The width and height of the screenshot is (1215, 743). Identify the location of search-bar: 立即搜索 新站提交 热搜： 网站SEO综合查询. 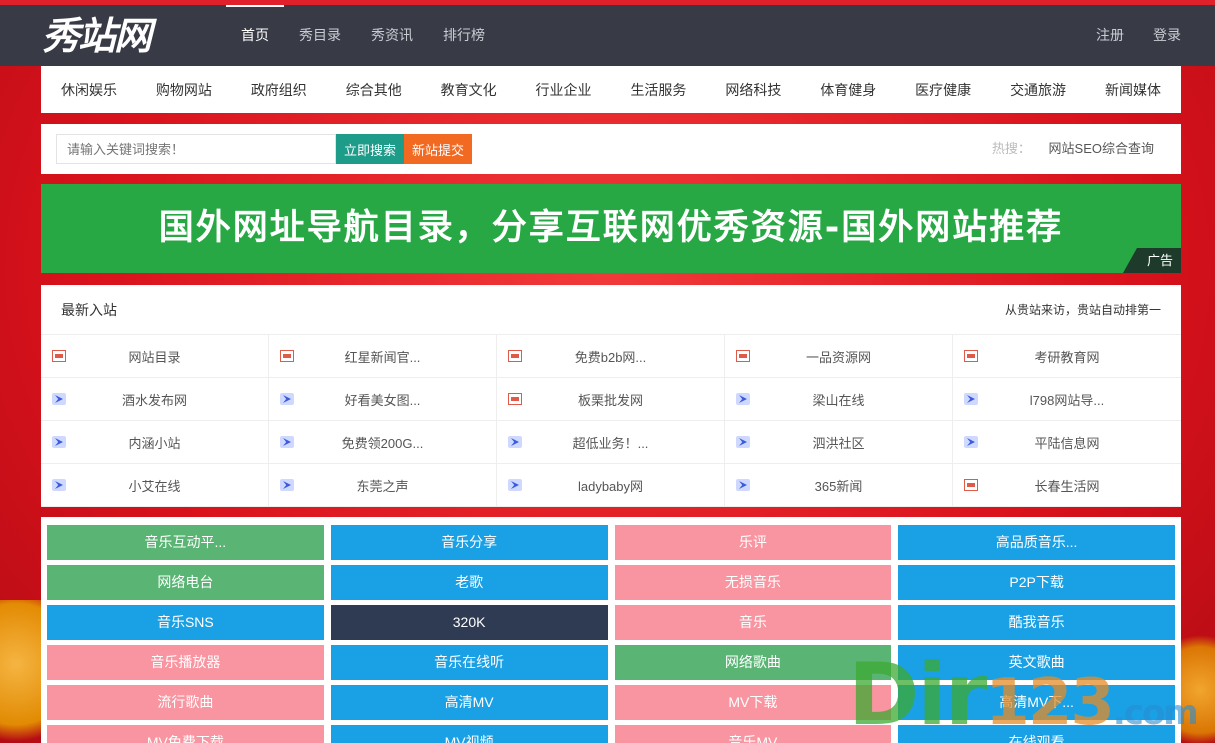
(611, 149).